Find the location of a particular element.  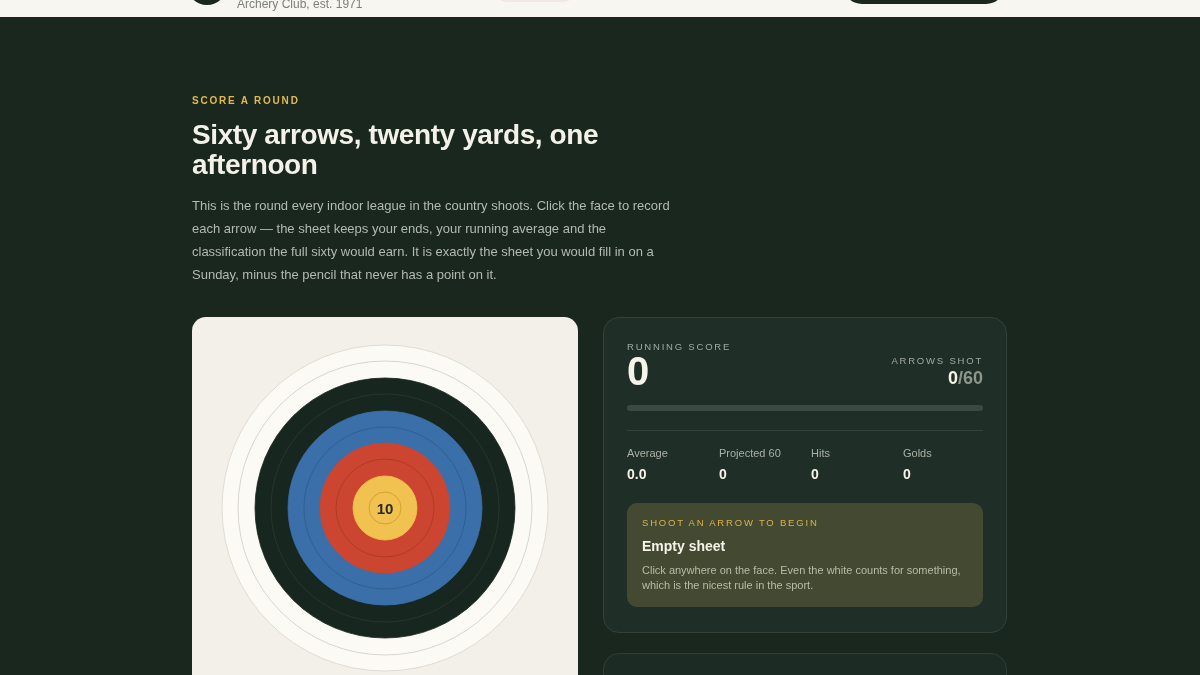

stat-label: Hits is located at coordinates (821, 453).